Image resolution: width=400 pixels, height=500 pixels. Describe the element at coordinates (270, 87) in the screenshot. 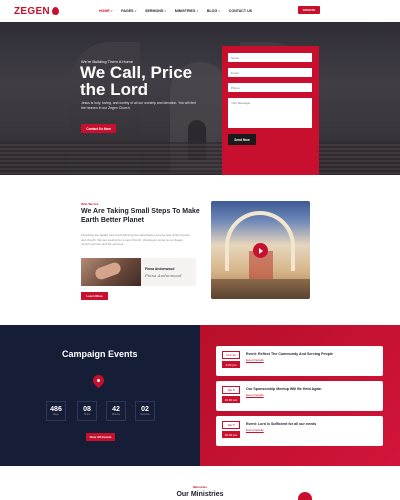

I see `phone-field: Phone` at that location.